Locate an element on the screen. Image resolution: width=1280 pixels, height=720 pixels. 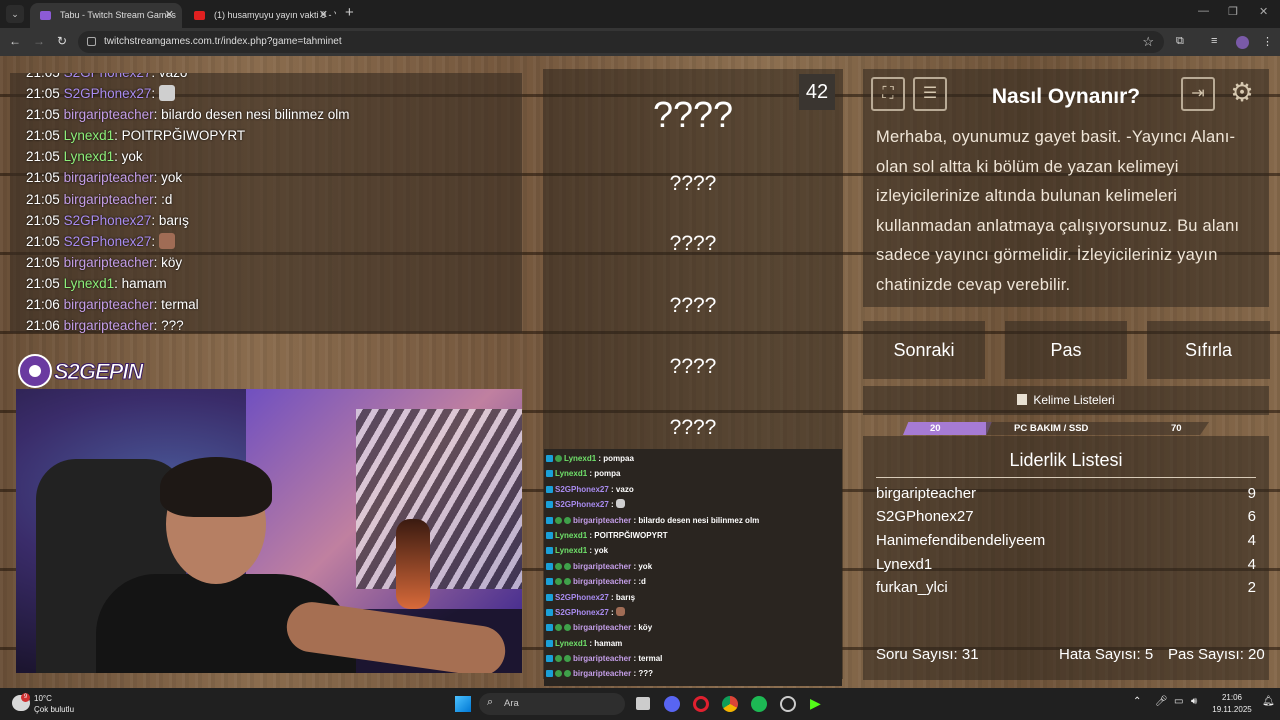
restore-icon: ❐ is located at coordinates (1233, 11).